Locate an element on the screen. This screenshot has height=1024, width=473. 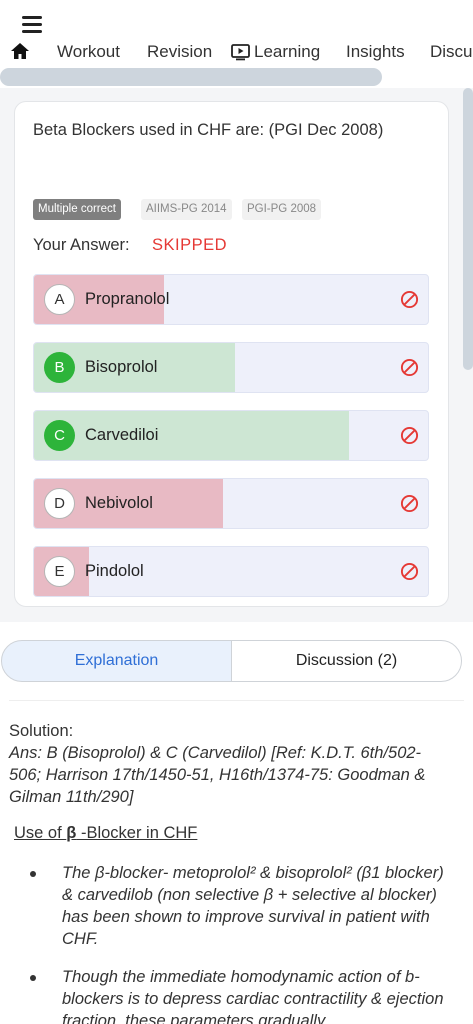
option-letter: D is located at coordinates (59, 503).